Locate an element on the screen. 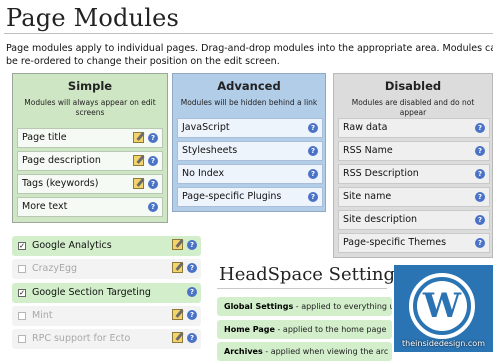  module-rss-description: RSS Description ? is located at coordinates (414, 174).